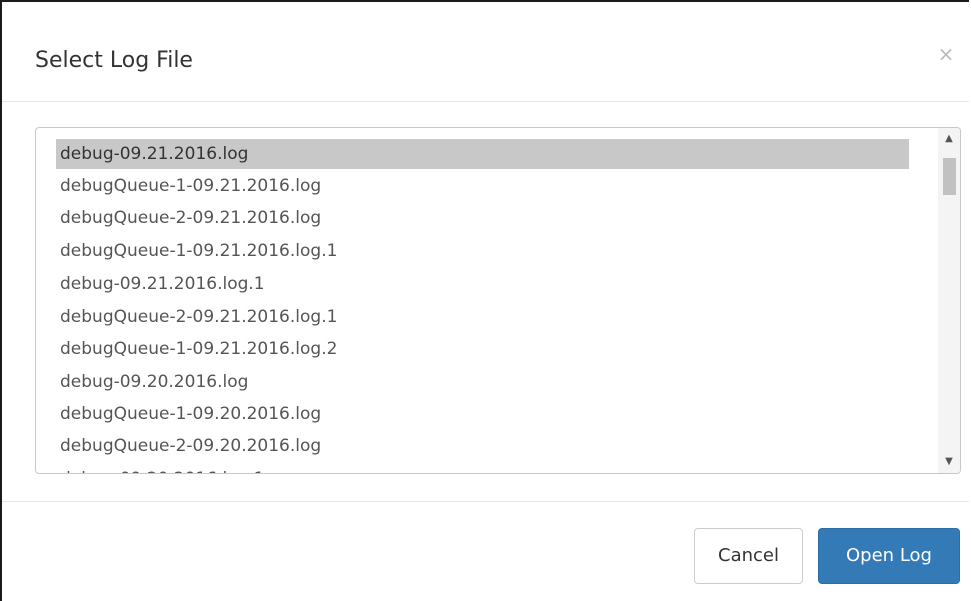 The image size is (971, 601). Describe the element at coordinates (482, 468) in the screenshot. I see `log-file-item: debug-09.20.2016.log.1` at that location.